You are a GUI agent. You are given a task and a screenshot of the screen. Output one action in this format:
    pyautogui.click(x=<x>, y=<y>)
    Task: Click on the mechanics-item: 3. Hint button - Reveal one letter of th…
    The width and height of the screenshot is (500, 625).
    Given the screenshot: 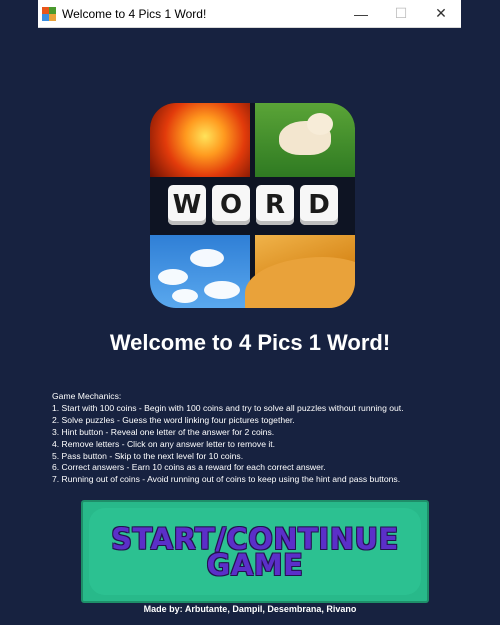 What is the action you would take?
    pyautogui.click(x=163, y=431)
    